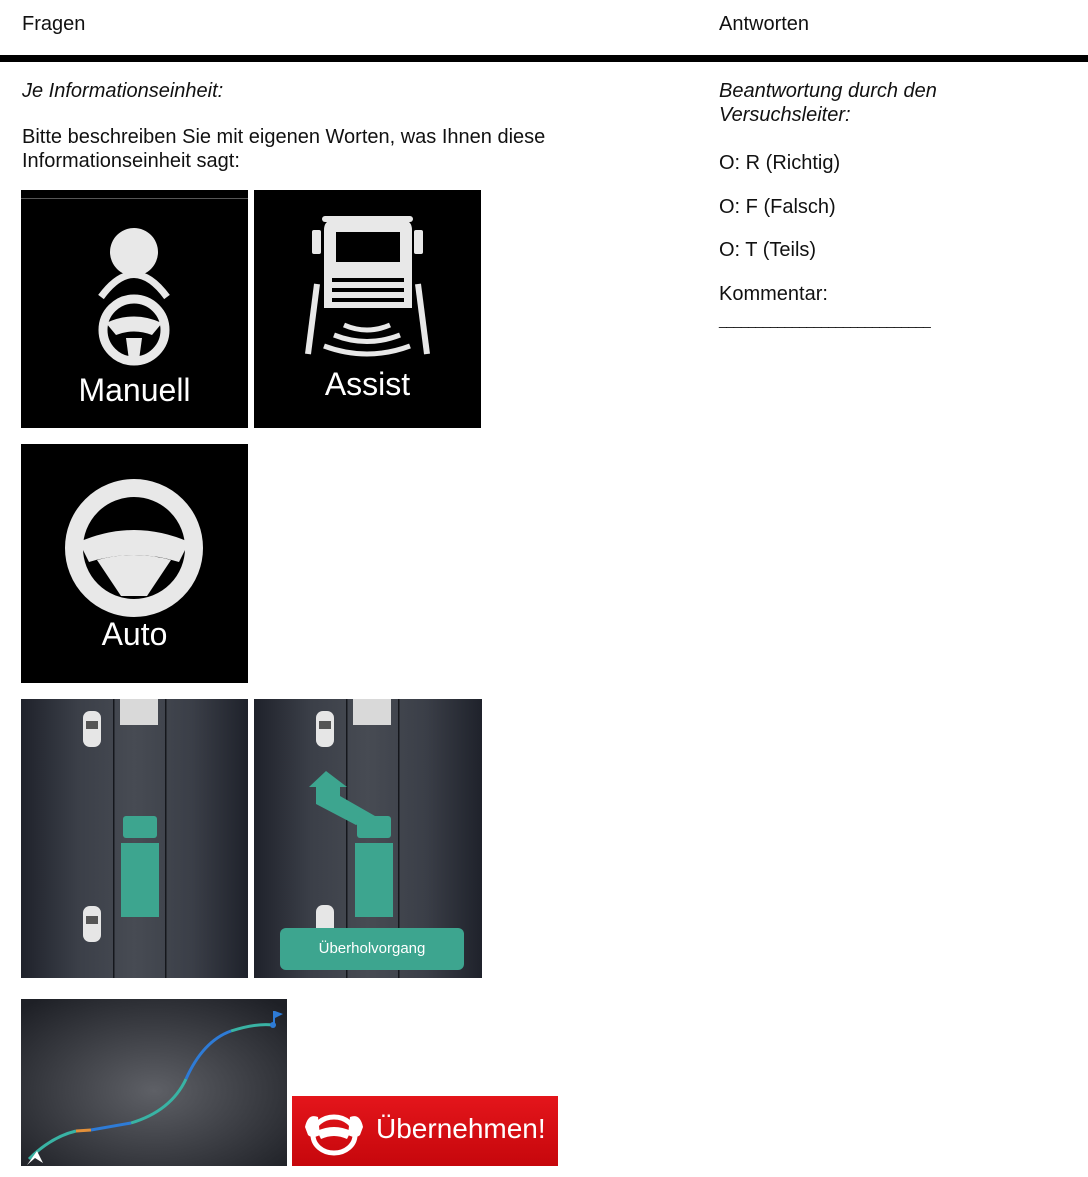  Describe the element at coordinates (461, 1128) in the screenshot. I see `takeover-label: Übernehmen!` at that location.